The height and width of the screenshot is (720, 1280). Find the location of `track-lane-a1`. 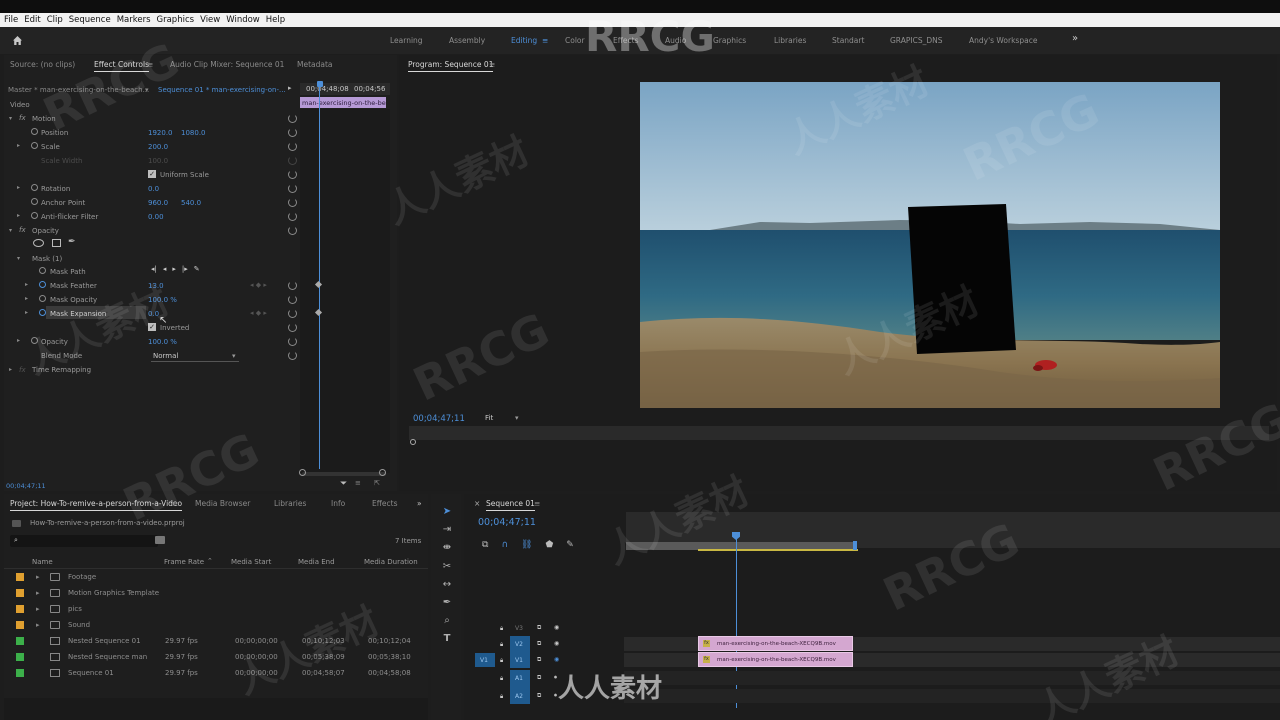

track-lane-a1 is located at coordinates (952, 678).